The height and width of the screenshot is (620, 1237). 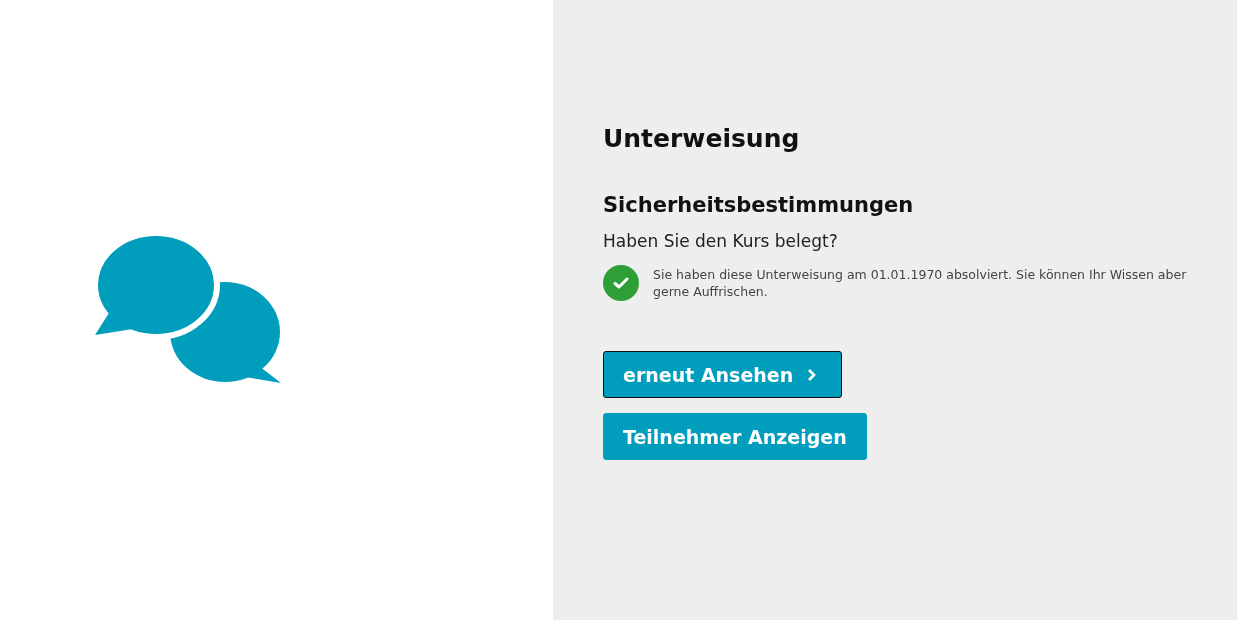 What do you see at coordinates (702, 138) in the screenshot?
I see `page-title: Unterweisung` at bounding box center [702, 138].